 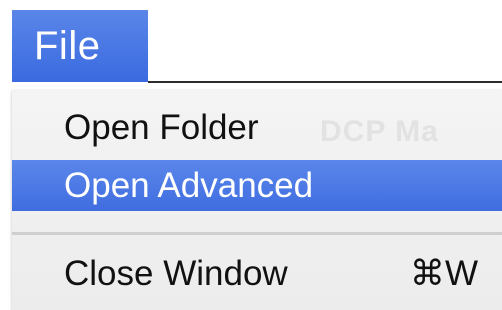 What do you see at coordinates (257, 233) in the screenshot?
I see `menu-separator` at bounding box center [257, 233].